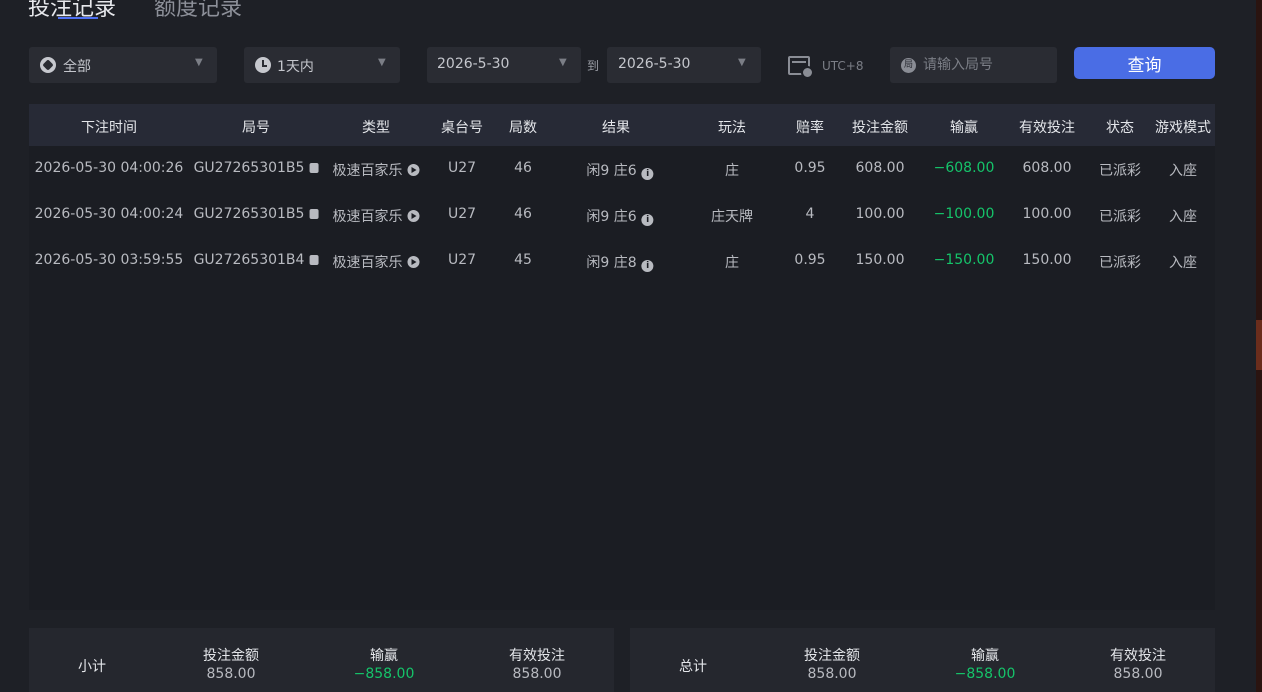  What do you see at coordinates (321, 660) in the screenshot?
I see `subtotal-panel: 小计 投注金额 858.00 输赢 −858.00 有效投注 858.00` at bounding box center [321, 660].